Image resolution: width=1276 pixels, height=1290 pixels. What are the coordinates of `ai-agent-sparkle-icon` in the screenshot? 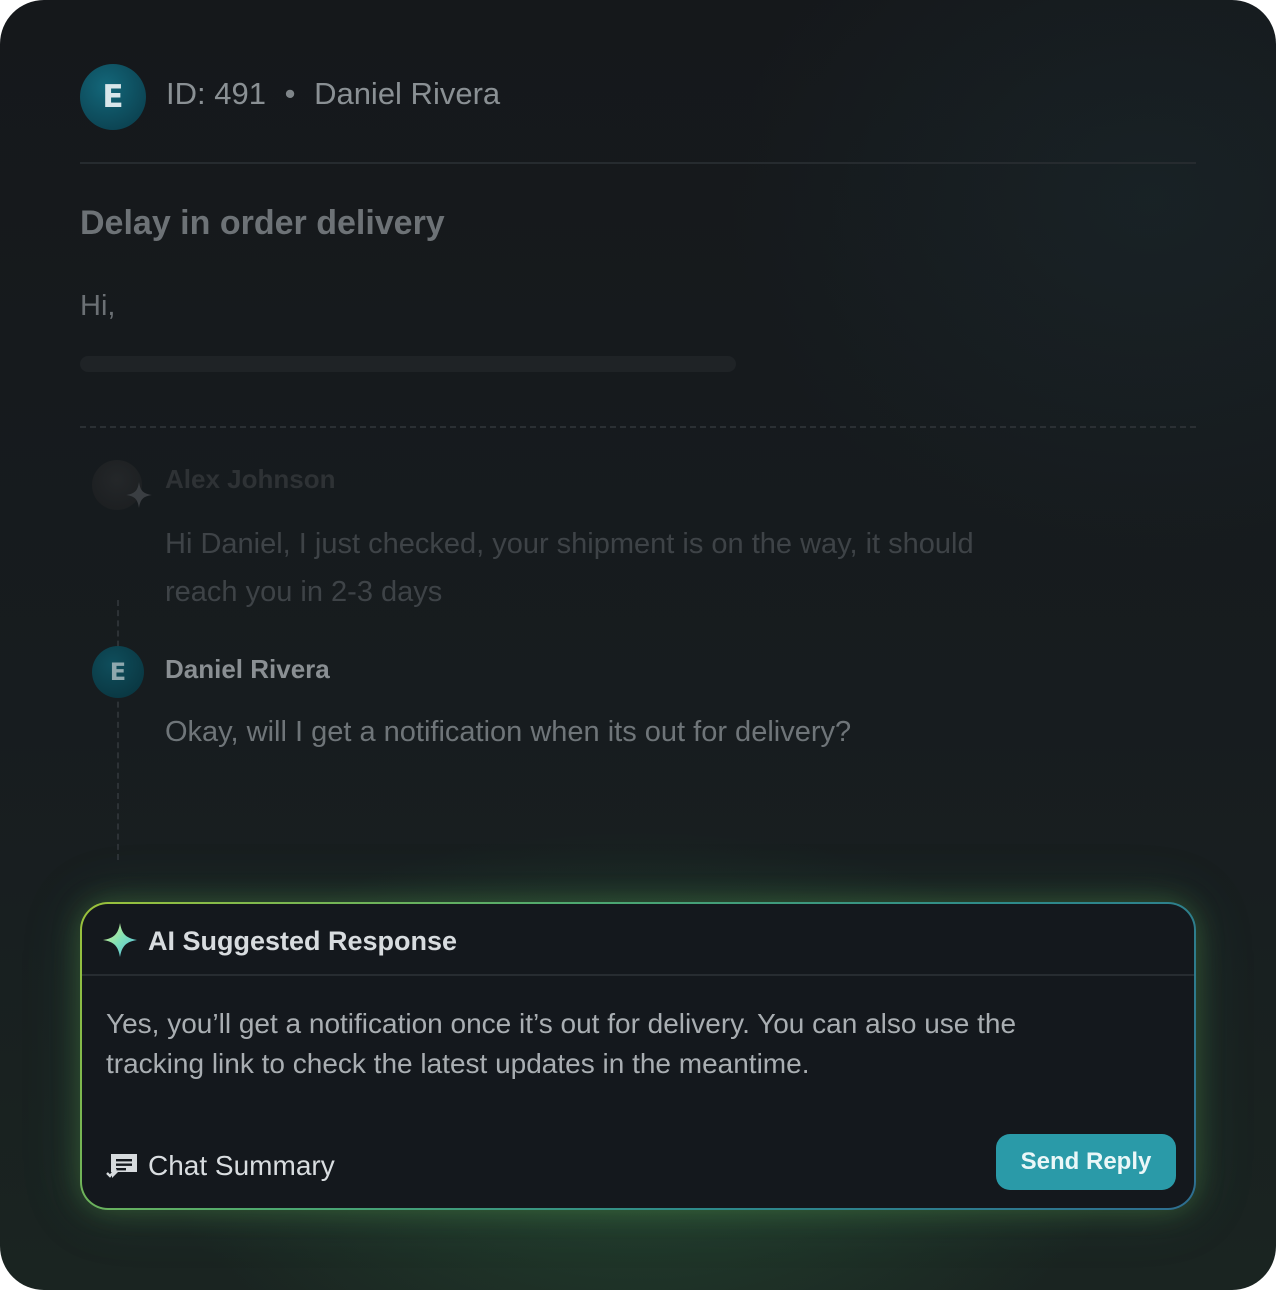 It's located at (139, 495).